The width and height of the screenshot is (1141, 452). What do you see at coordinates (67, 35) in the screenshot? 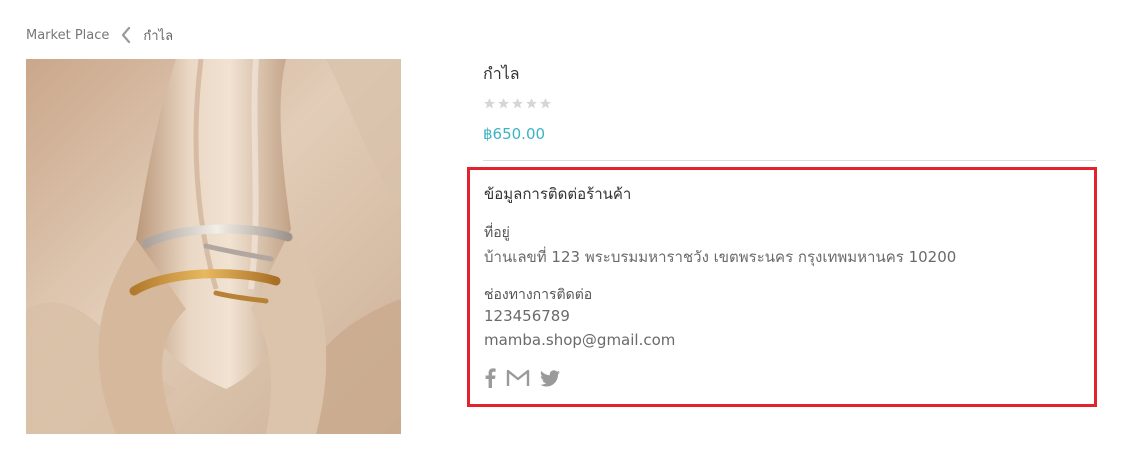
I see `breadcrumb-market-place-link: Market Place` at bounding box center [67, 35].